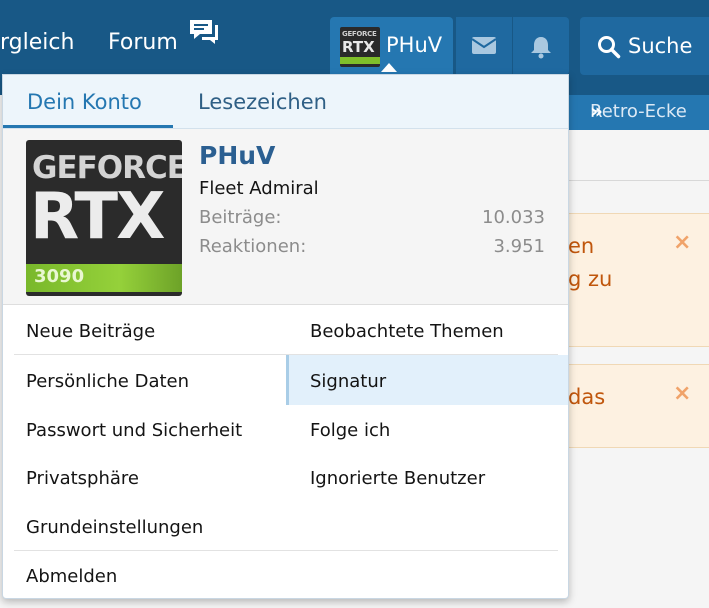 The image size is (709, 608). What do you see at coordinates (204, 32) in the screenshot?
I see `chat-bubbles-icon` at bounding box center [204, 32].